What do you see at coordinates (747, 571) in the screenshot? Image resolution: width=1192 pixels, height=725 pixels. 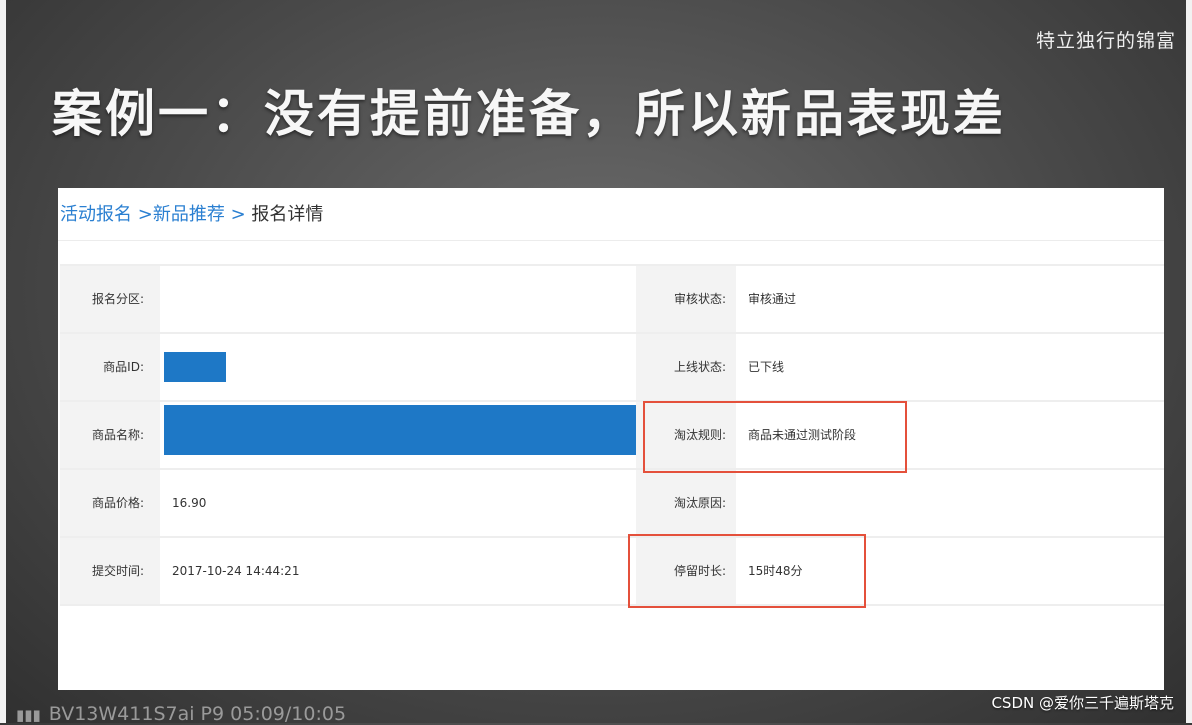 I see `highlight-box-stay-duration` at bounding box center [747, 571].